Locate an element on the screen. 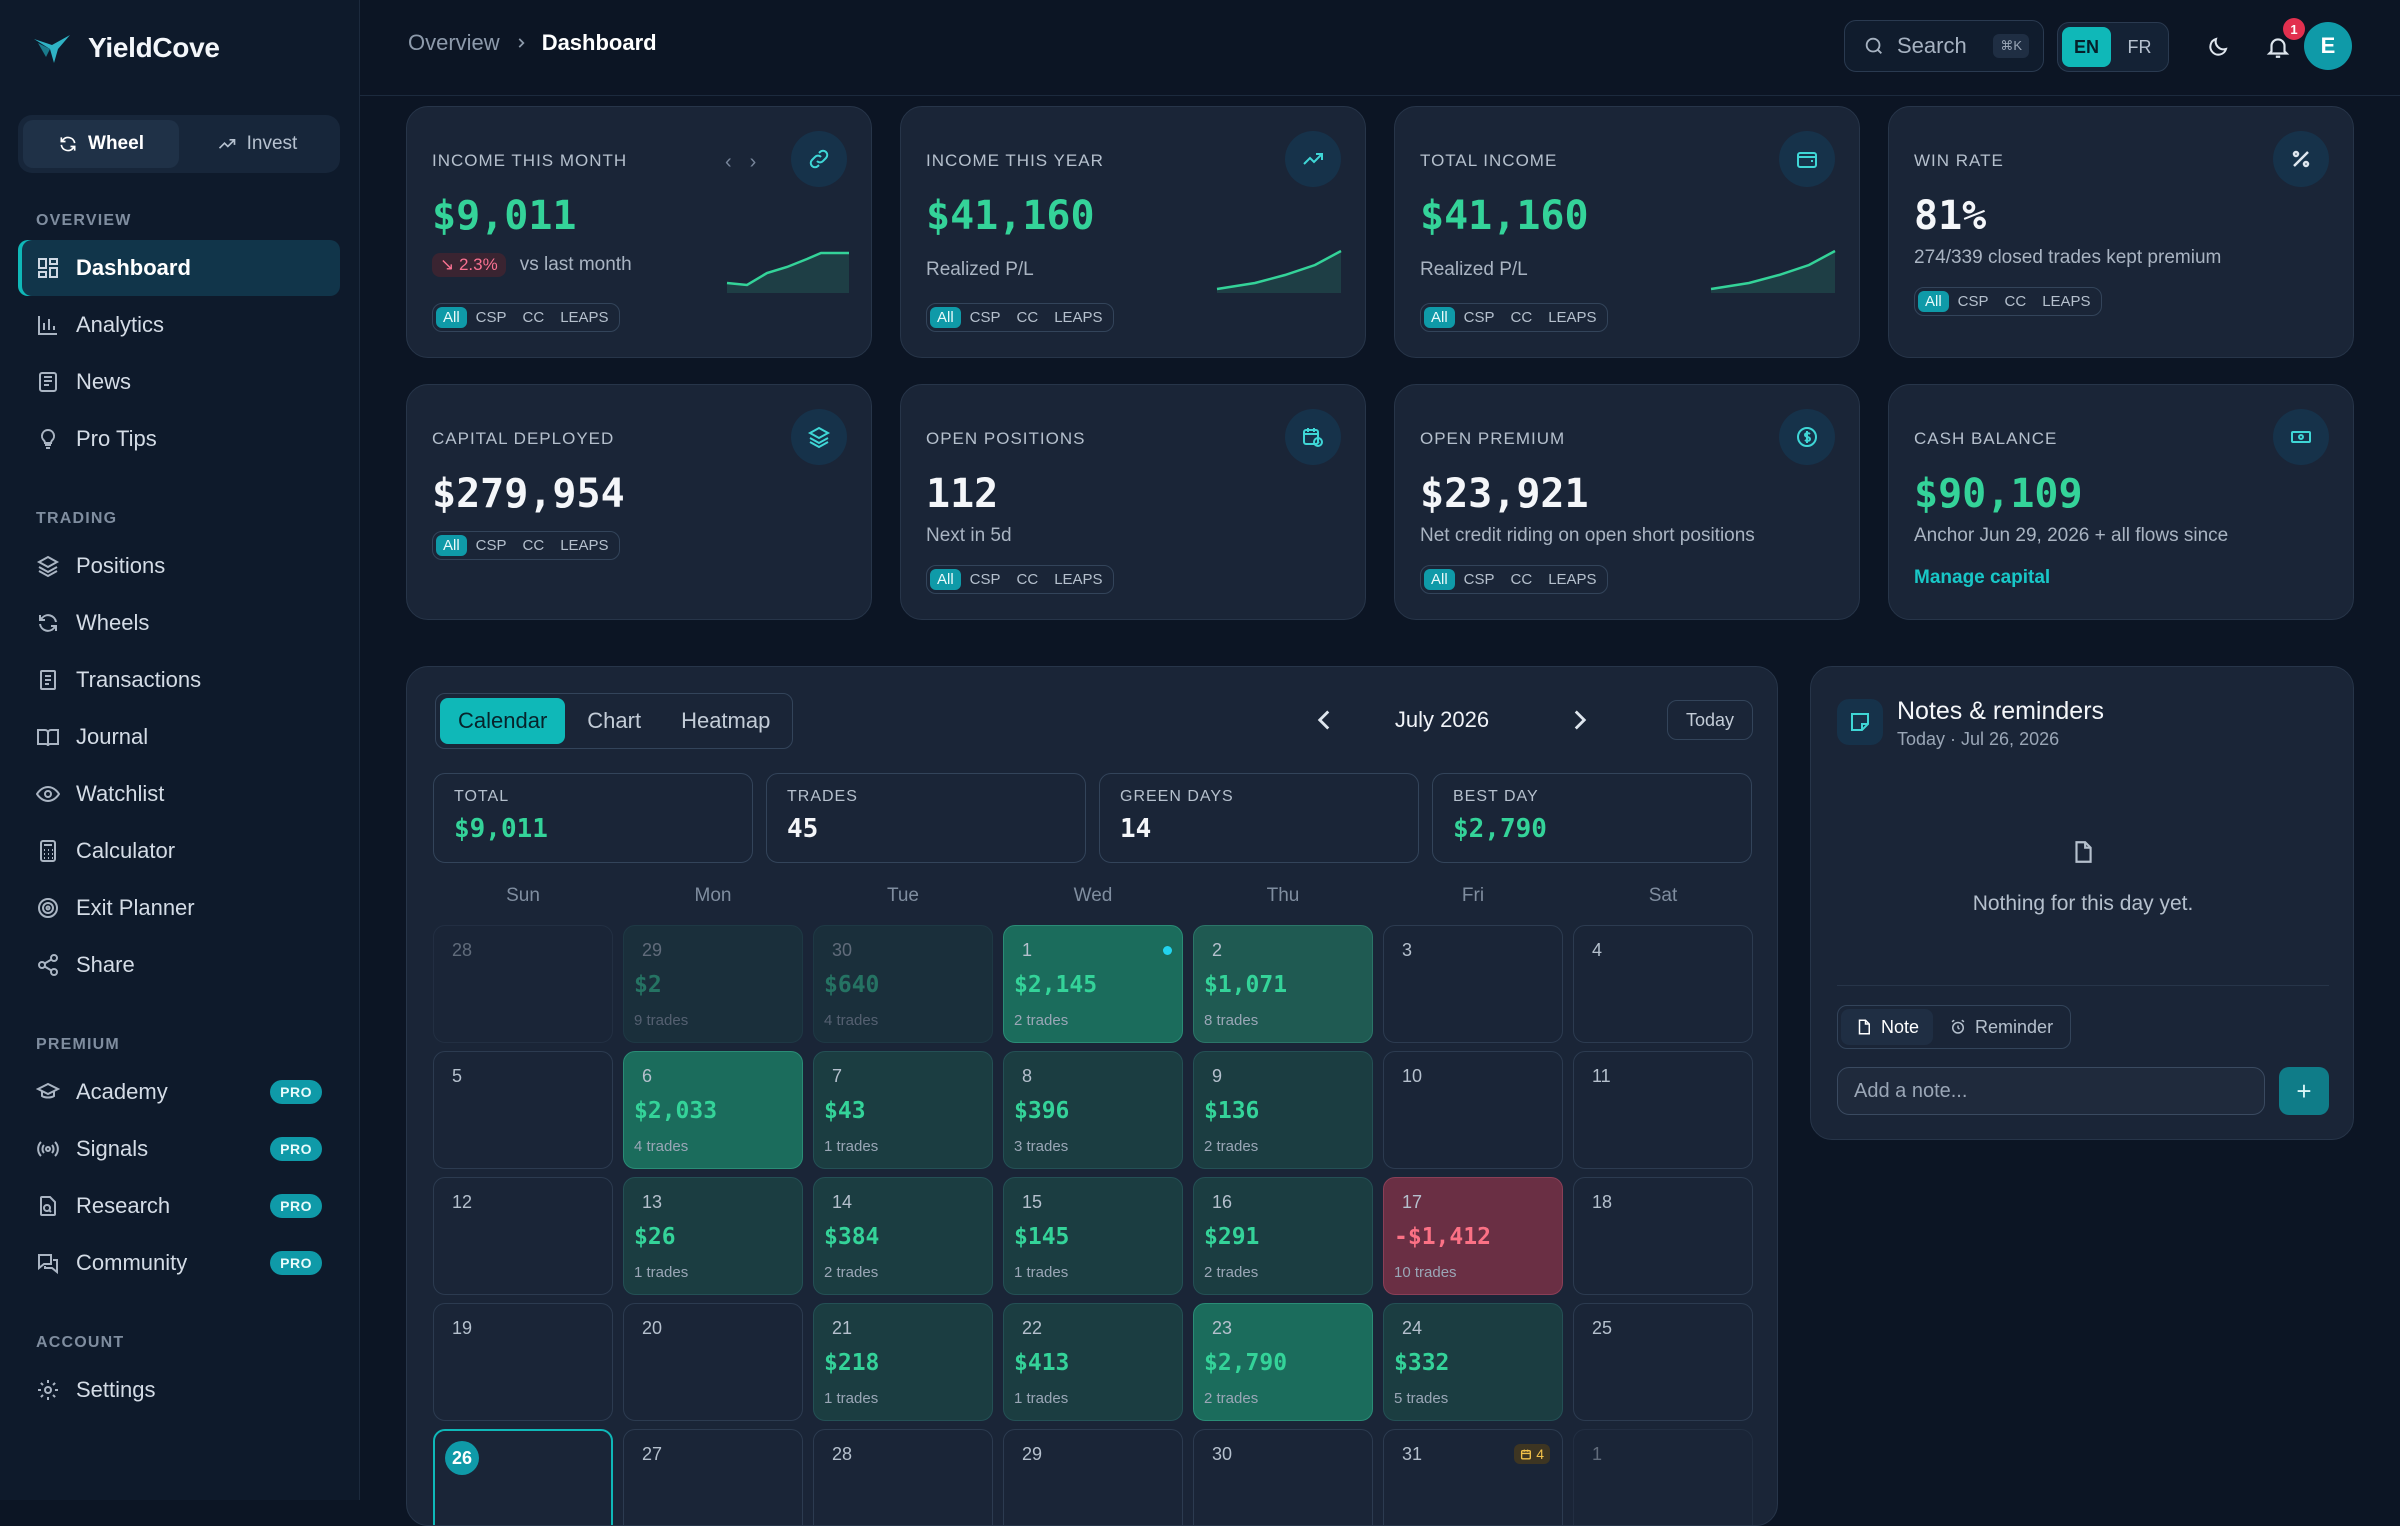 Image resolution: width=2400 pixels, height=1526 pixels. sidebar-item-journal: Journal is located at coordinates (179, 737).